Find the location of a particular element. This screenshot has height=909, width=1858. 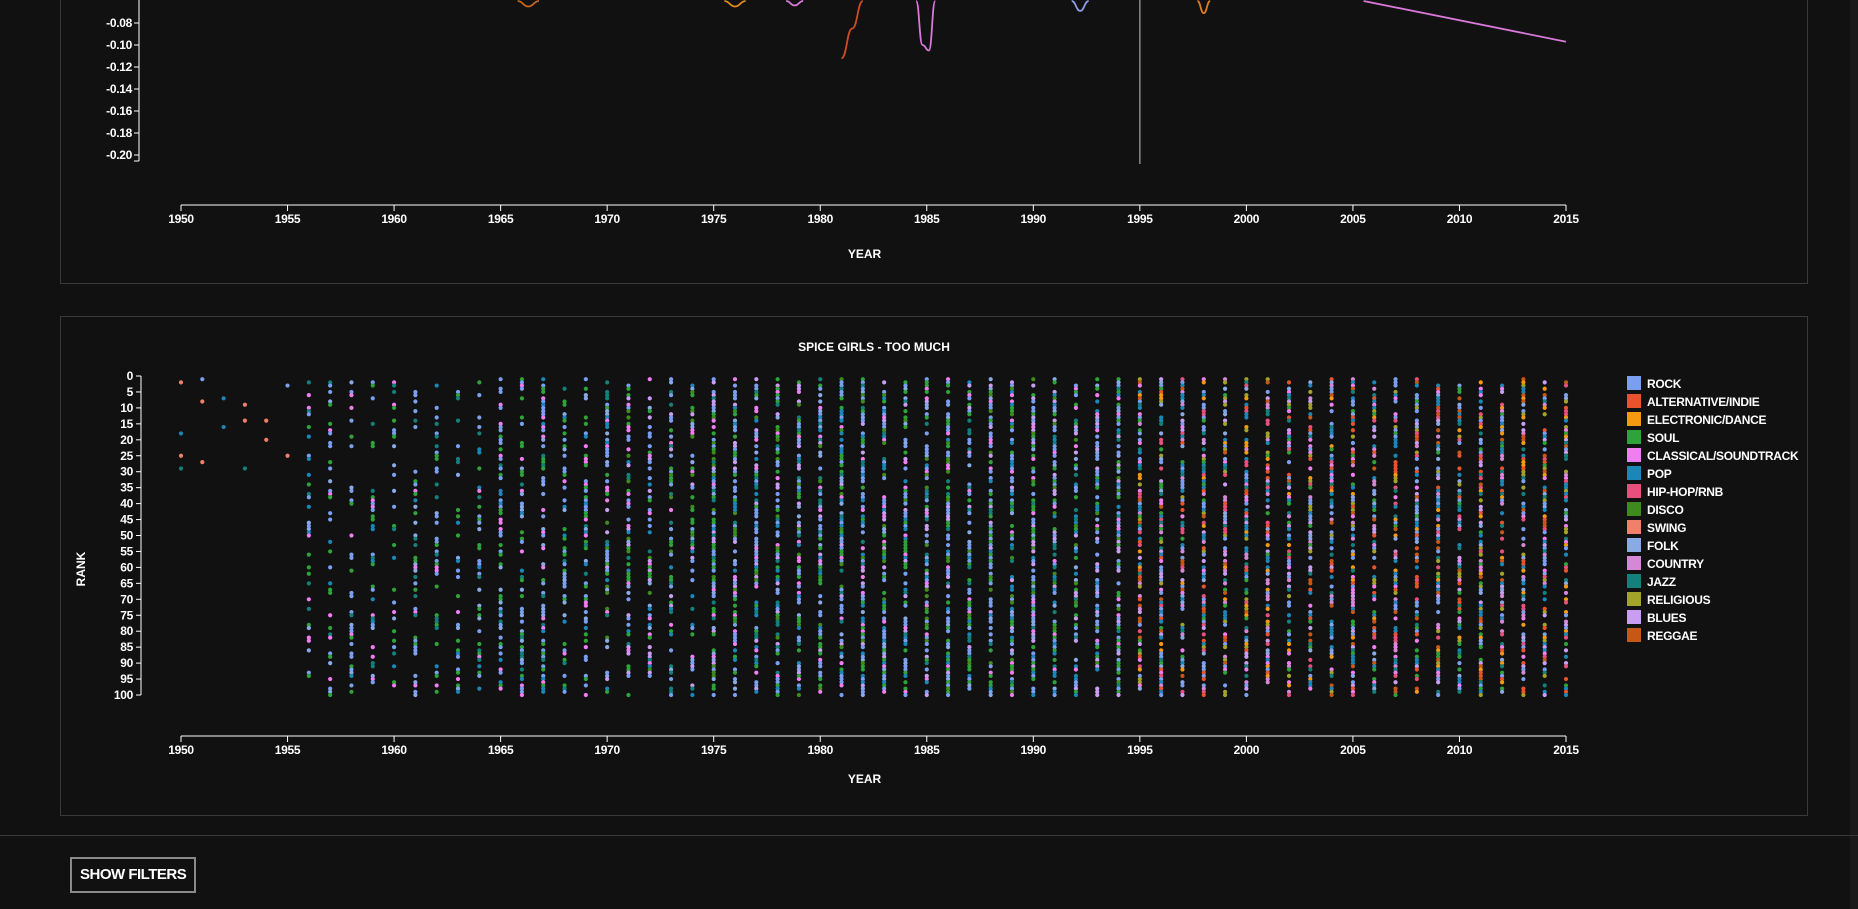

legend-label: ELECTRONIC/DANCE is located at coordinates (1706, 420).